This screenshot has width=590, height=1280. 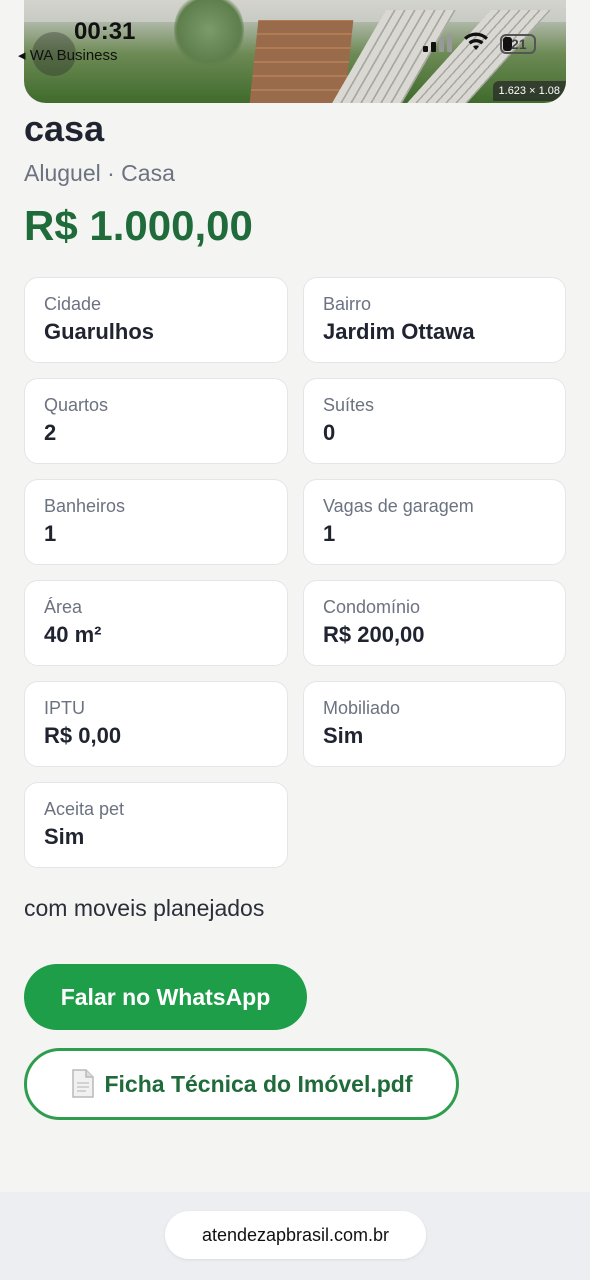 What do you see at coordinates (83, 735) in the screenshot?
I see `detail-value: R$ 0,00` at bounding box center [83, 735].